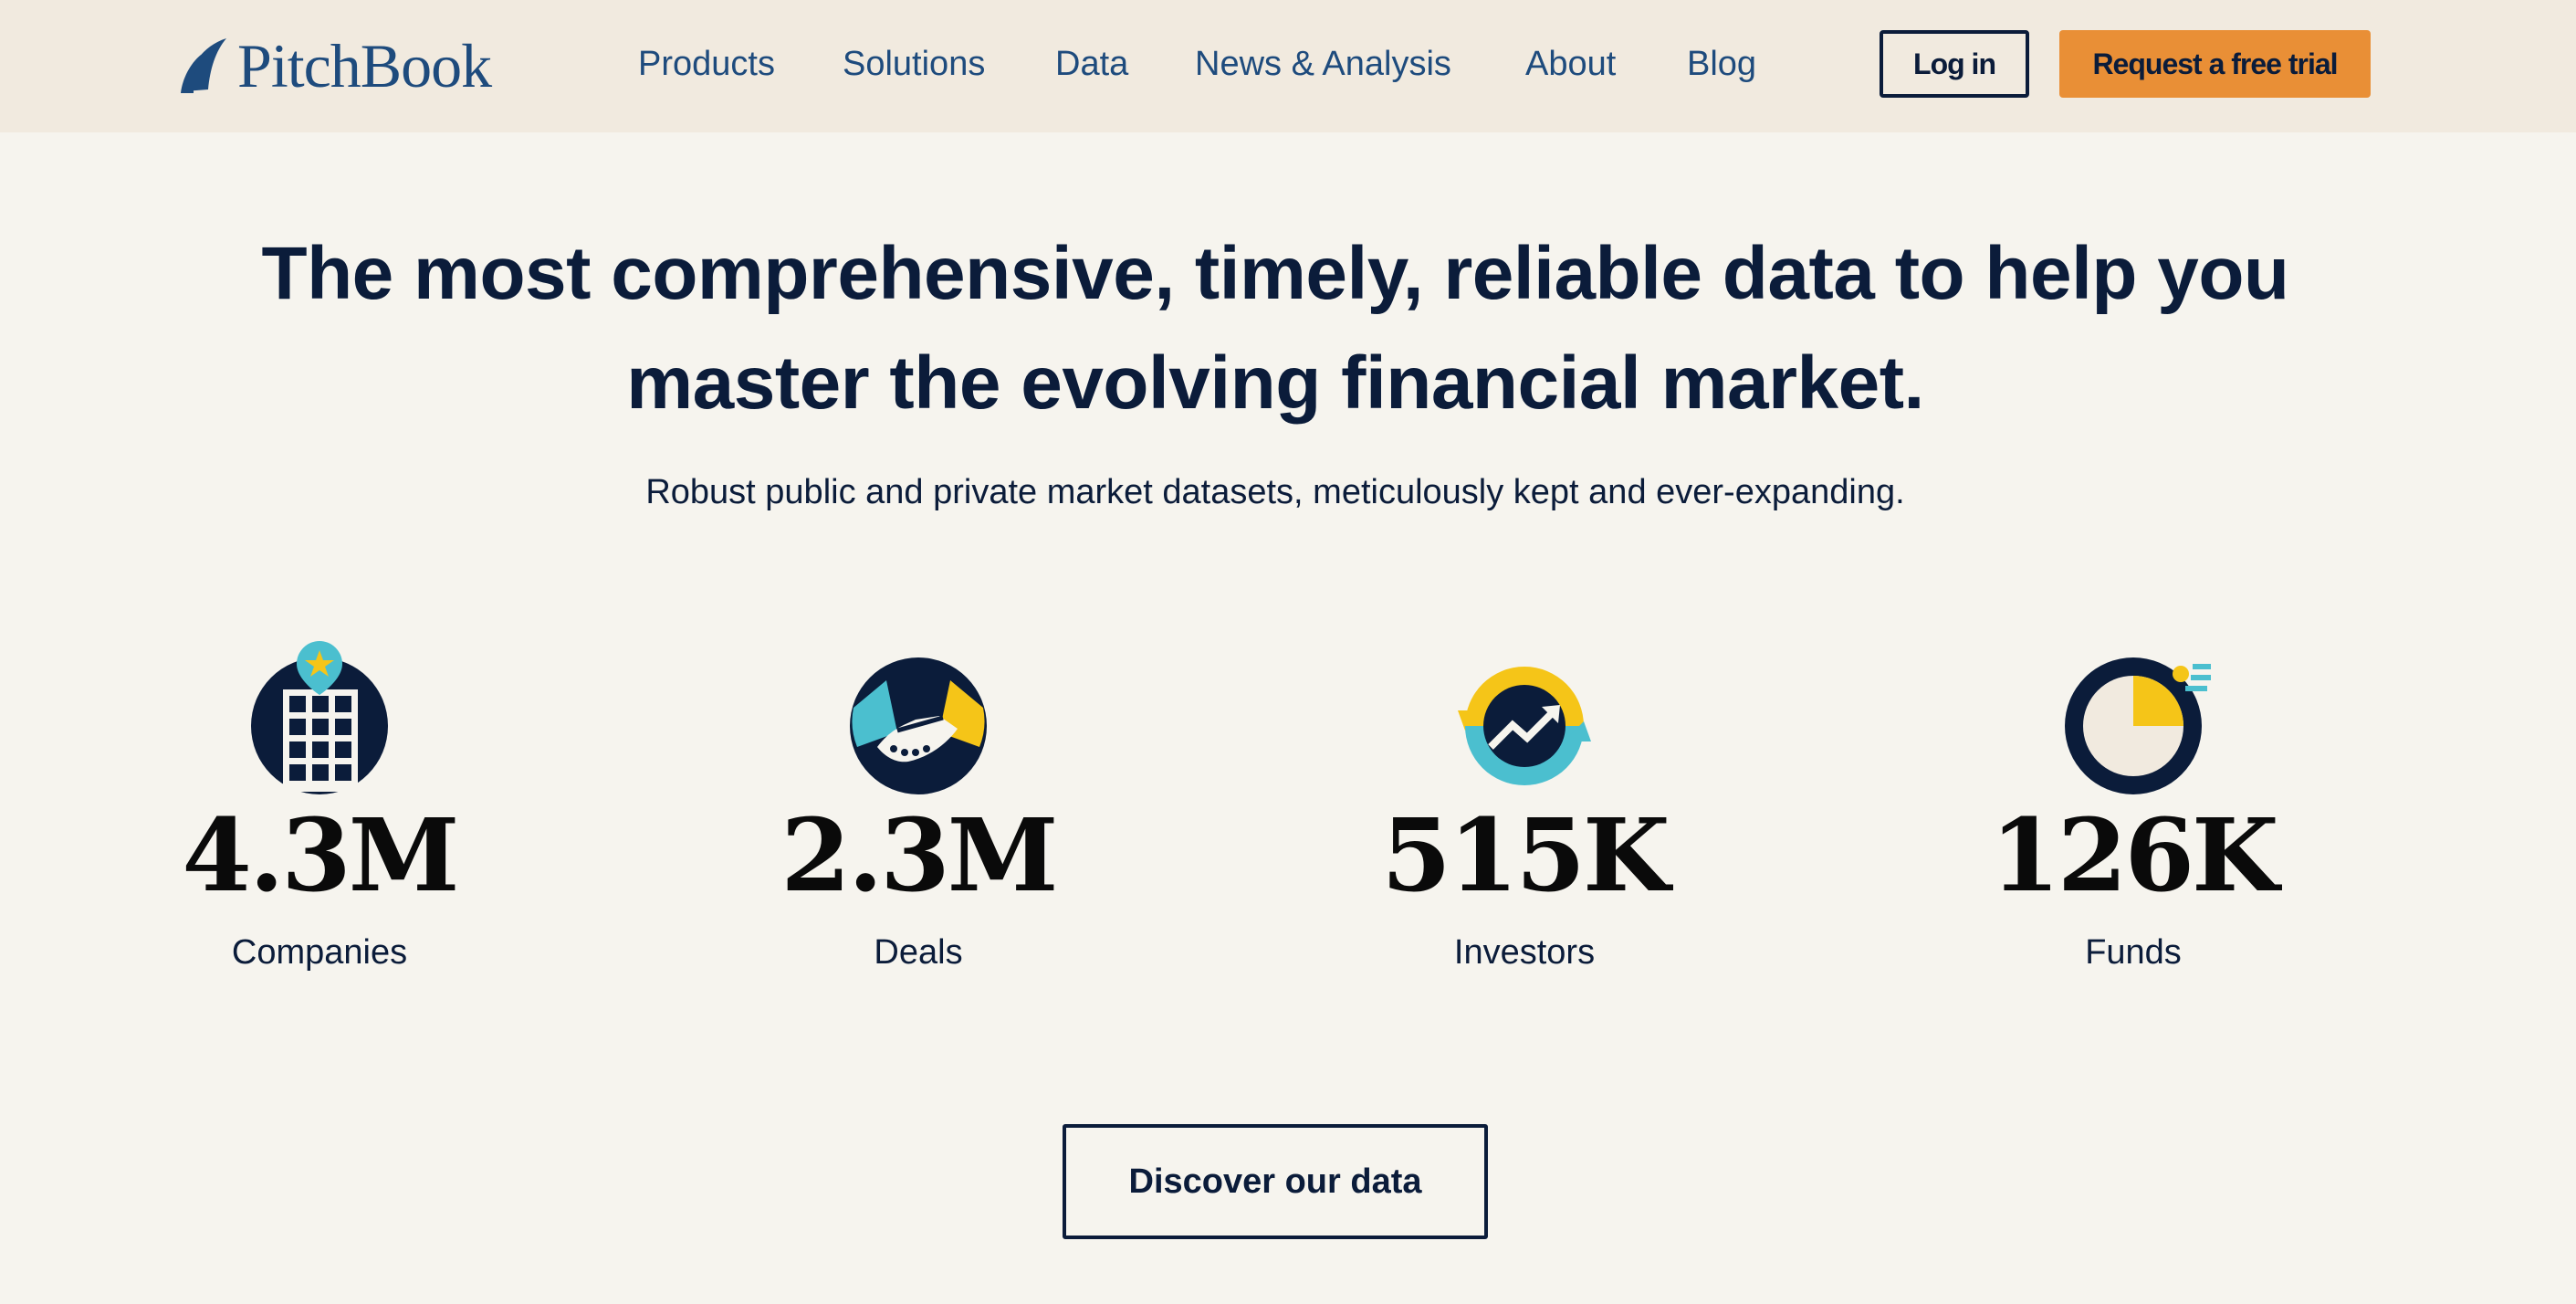 This screenshot has width=2576, height=1304. I want to click on stat-companies: 4.3M Companies, so click(319, 806).